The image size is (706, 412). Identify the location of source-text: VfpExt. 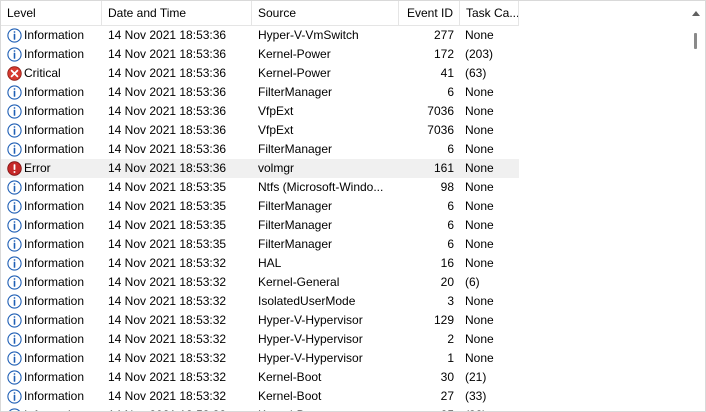
(276, 111).